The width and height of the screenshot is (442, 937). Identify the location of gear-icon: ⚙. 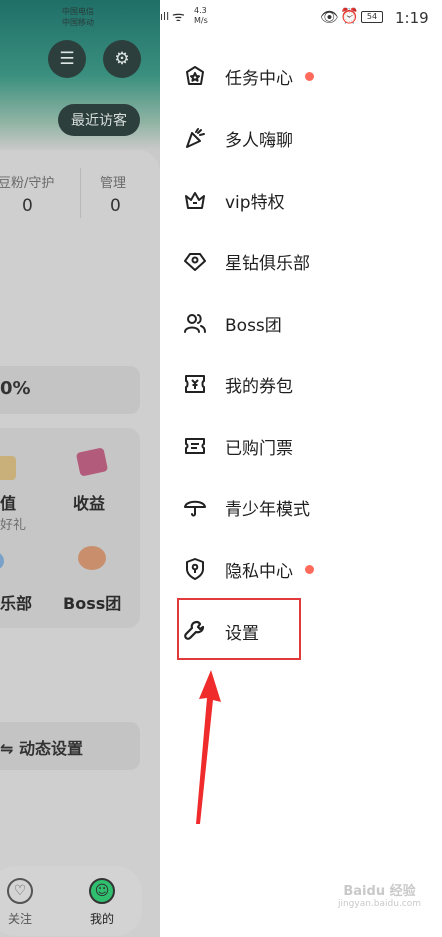
(122, 59).